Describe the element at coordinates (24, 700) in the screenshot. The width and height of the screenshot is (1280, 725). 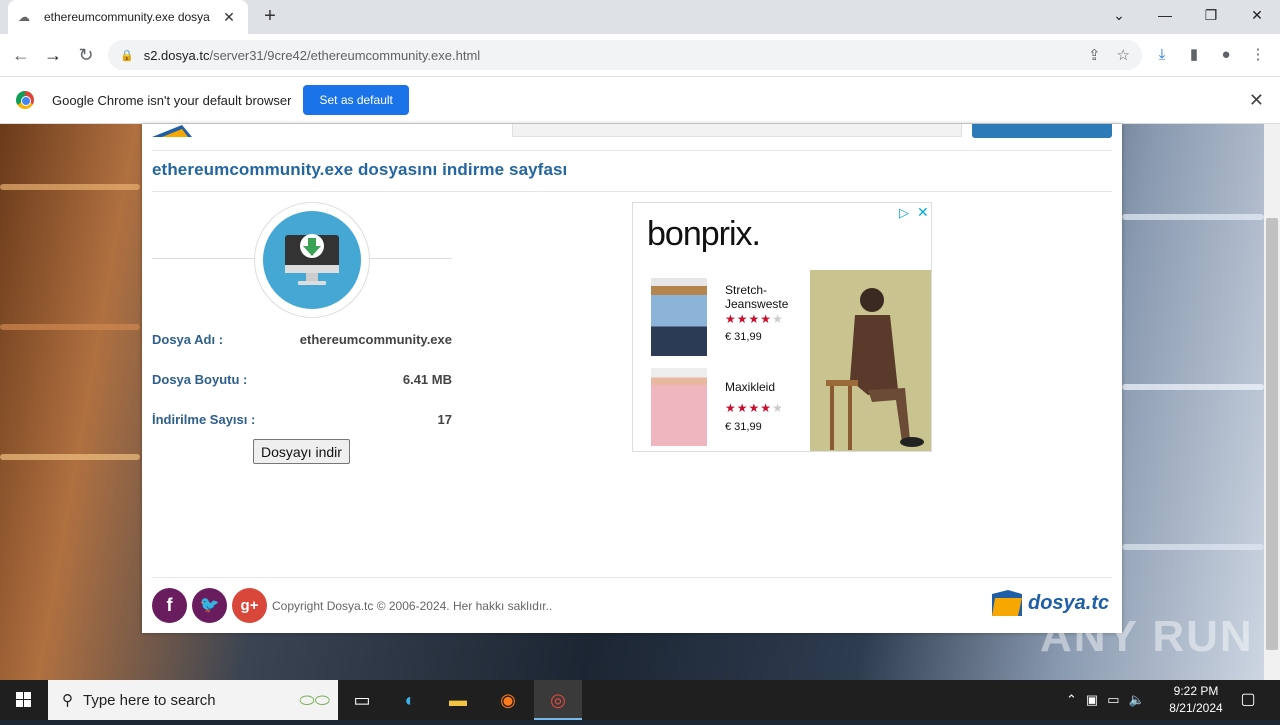
I see `start-button` at that location.